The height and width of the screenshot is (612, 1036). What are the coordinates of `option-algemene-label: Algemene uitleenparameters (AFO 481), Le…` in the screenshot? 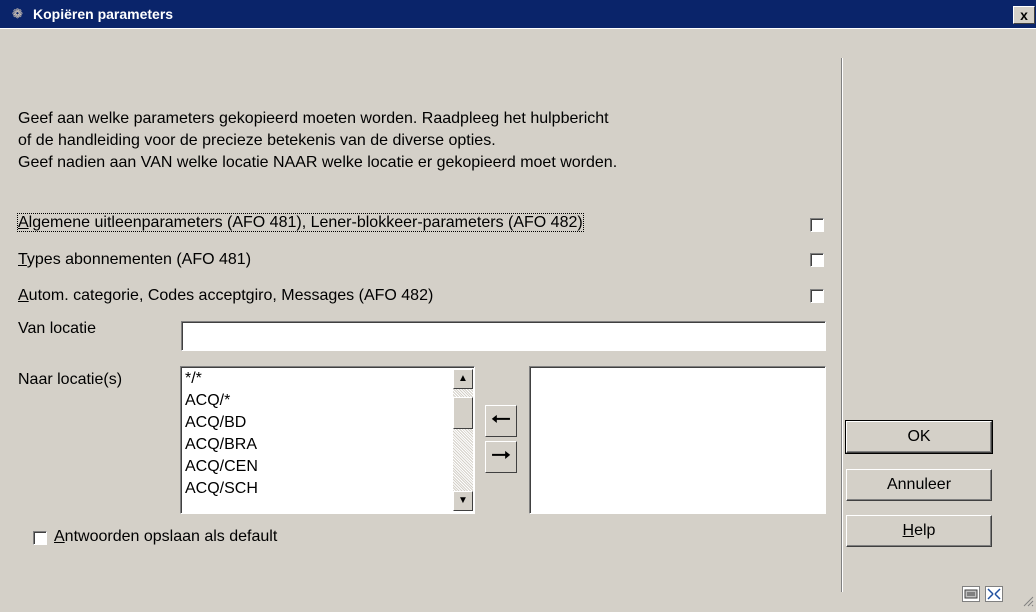 It's located at (300, 222).